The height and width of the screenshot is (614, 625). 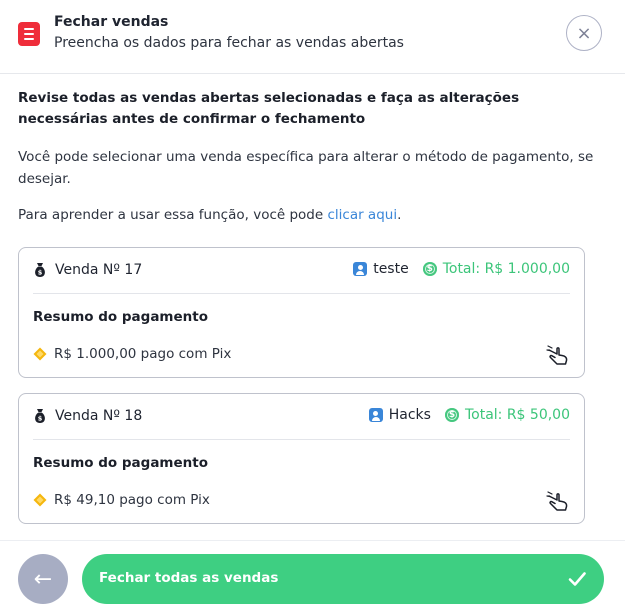 I want to click on check-icon, so click(x=577, y=579).